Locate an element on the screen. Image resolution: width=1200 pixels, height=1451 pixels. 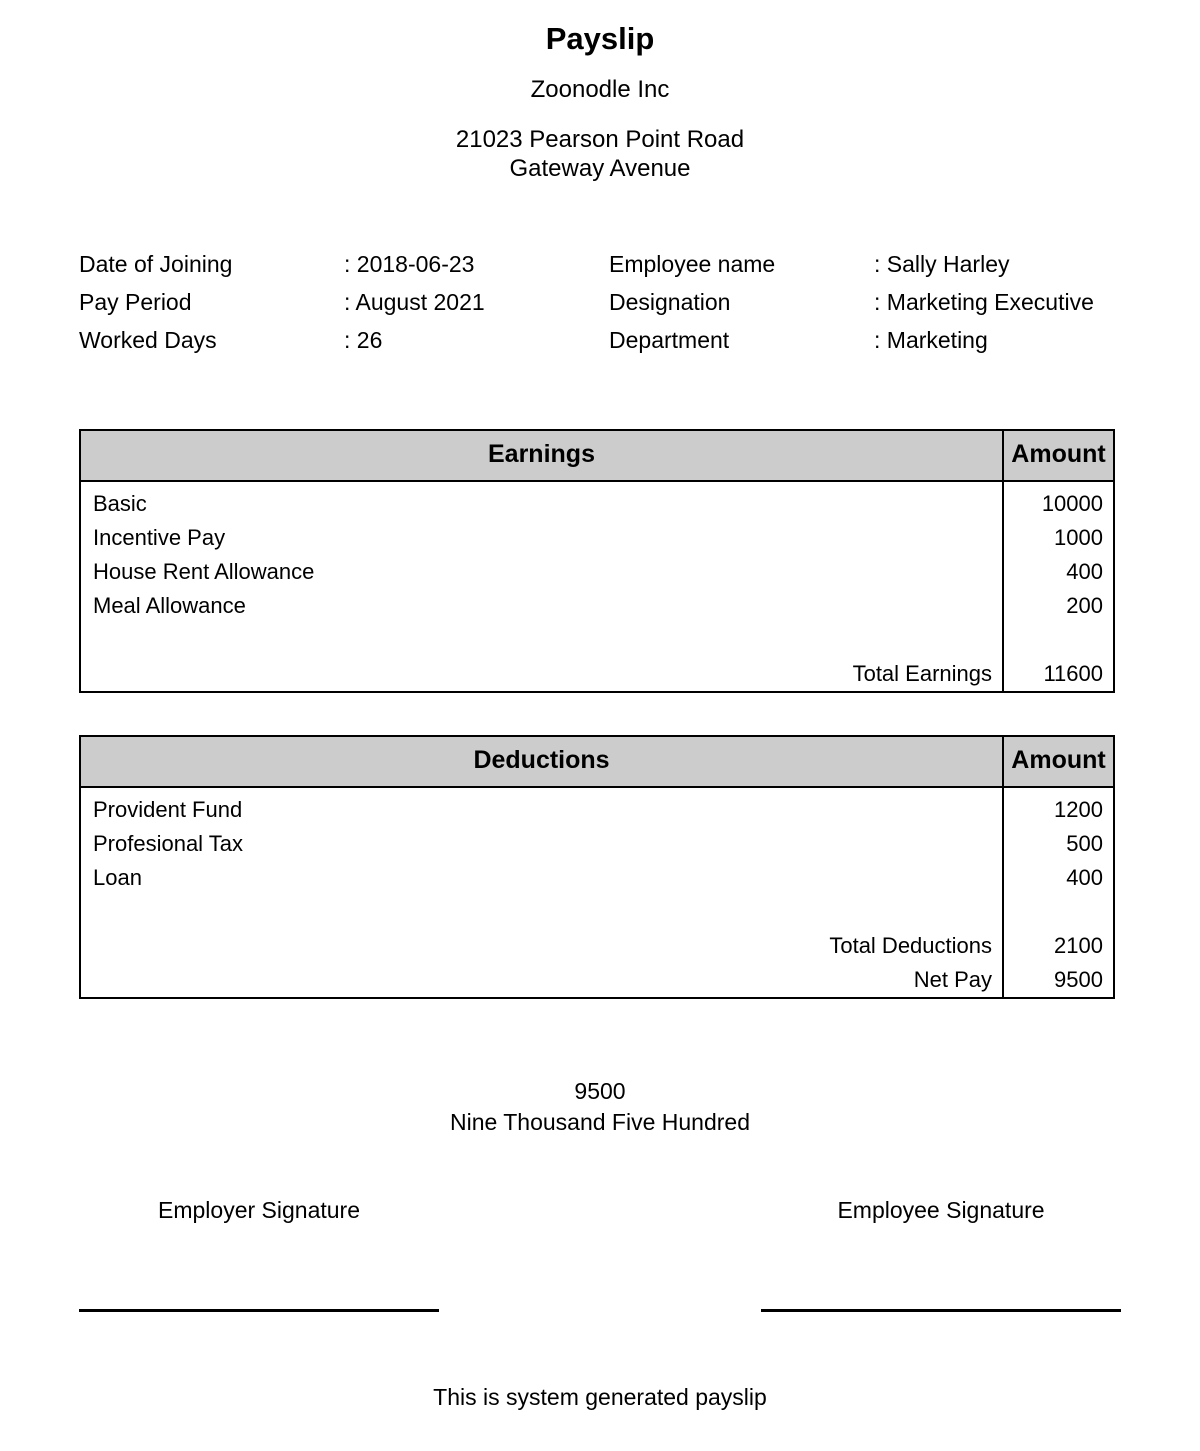
info-row-pay-period: Pay Period : August 2021 is located at coordinates (344, 303).